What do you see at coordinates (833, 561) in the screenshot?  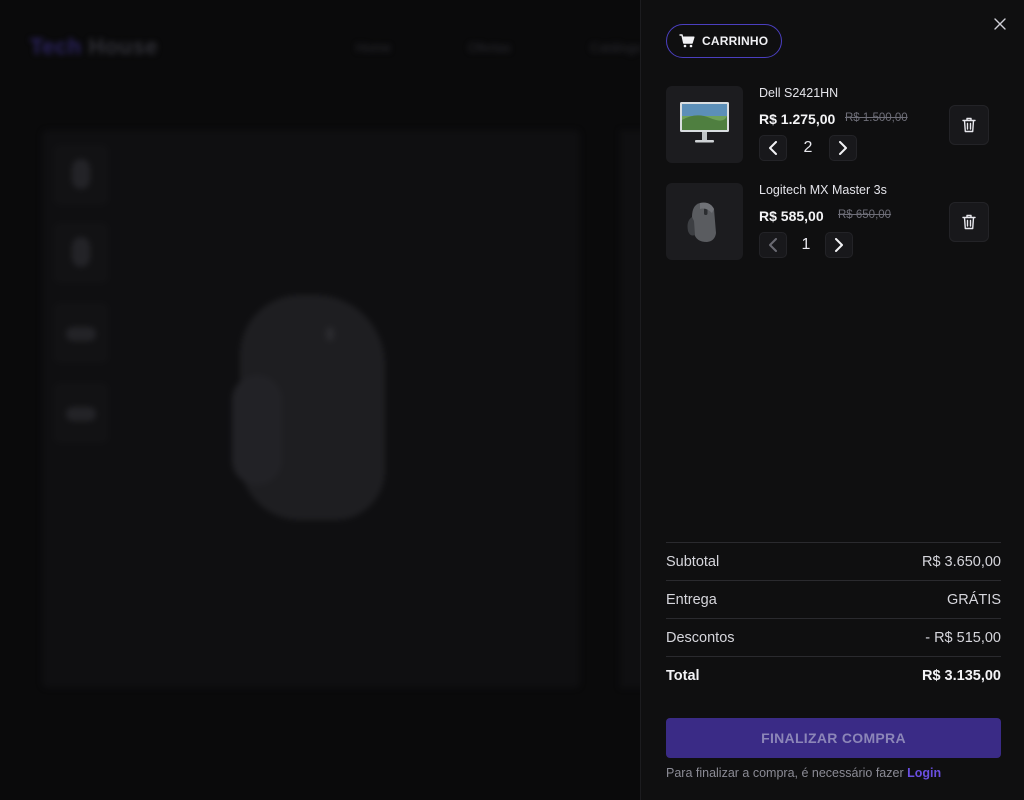 I see `summary-row-subtotal: Subtotal R$ 3.650,00` at bounding box center [833, 561].